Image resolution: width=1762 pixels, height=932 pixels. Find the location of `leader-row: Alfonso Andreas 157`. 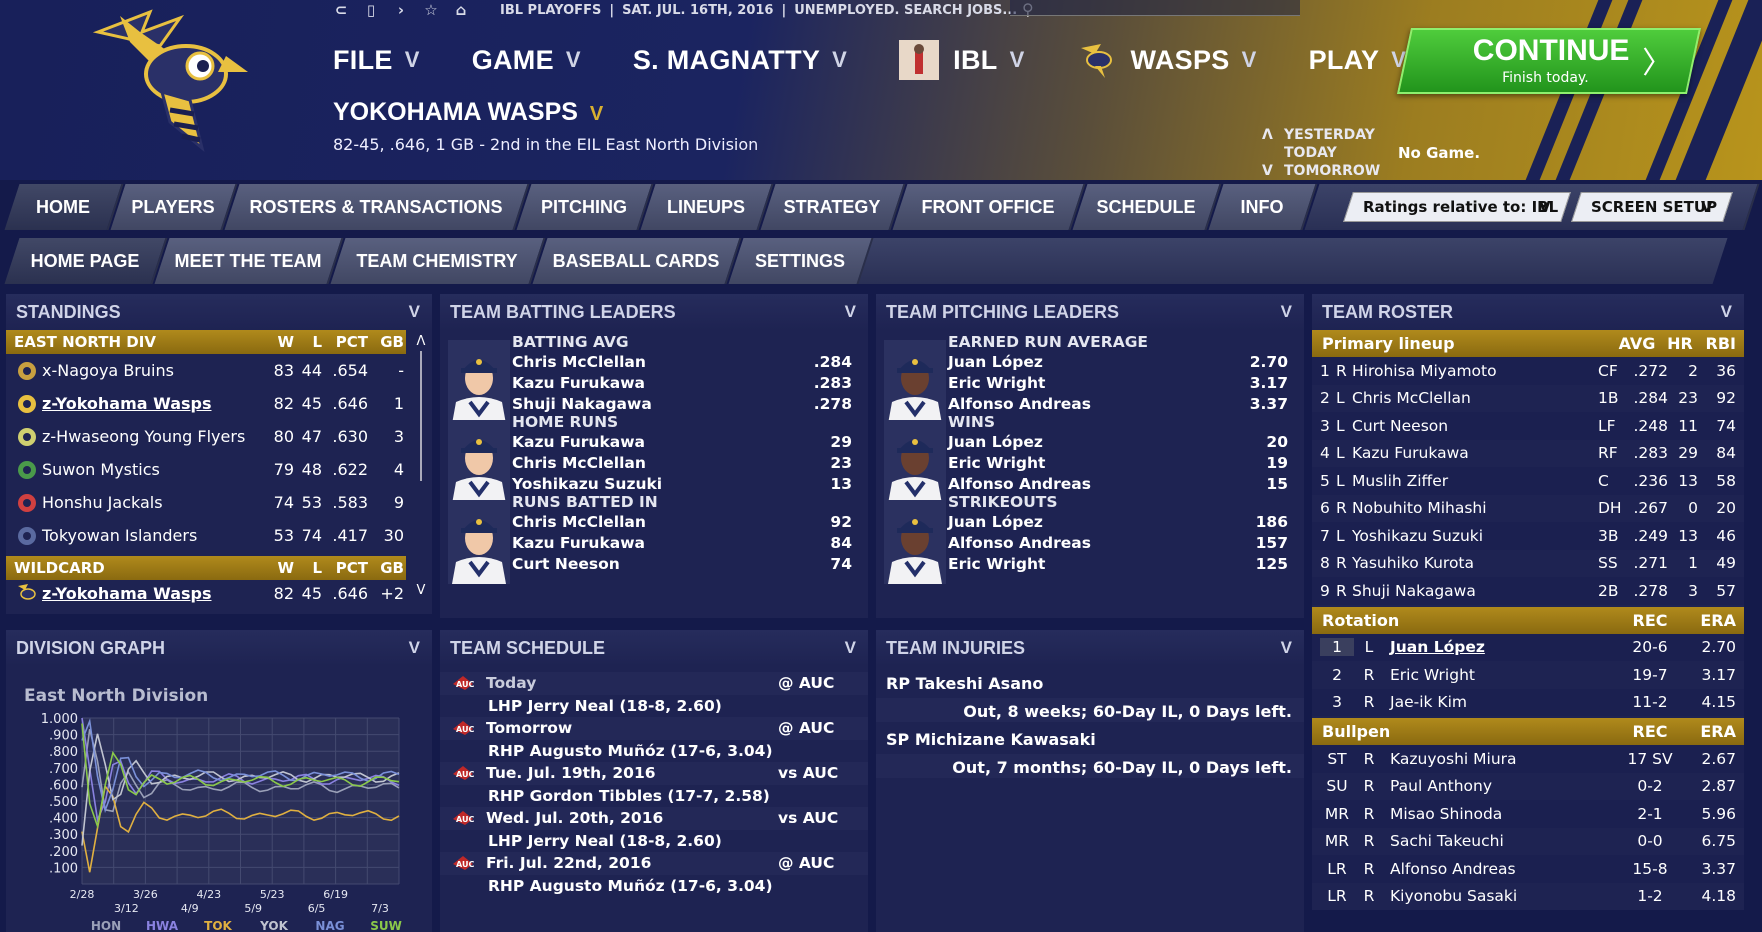

leader-row: Alfonso Andreas 157 is located at coordinates (1118, 543).